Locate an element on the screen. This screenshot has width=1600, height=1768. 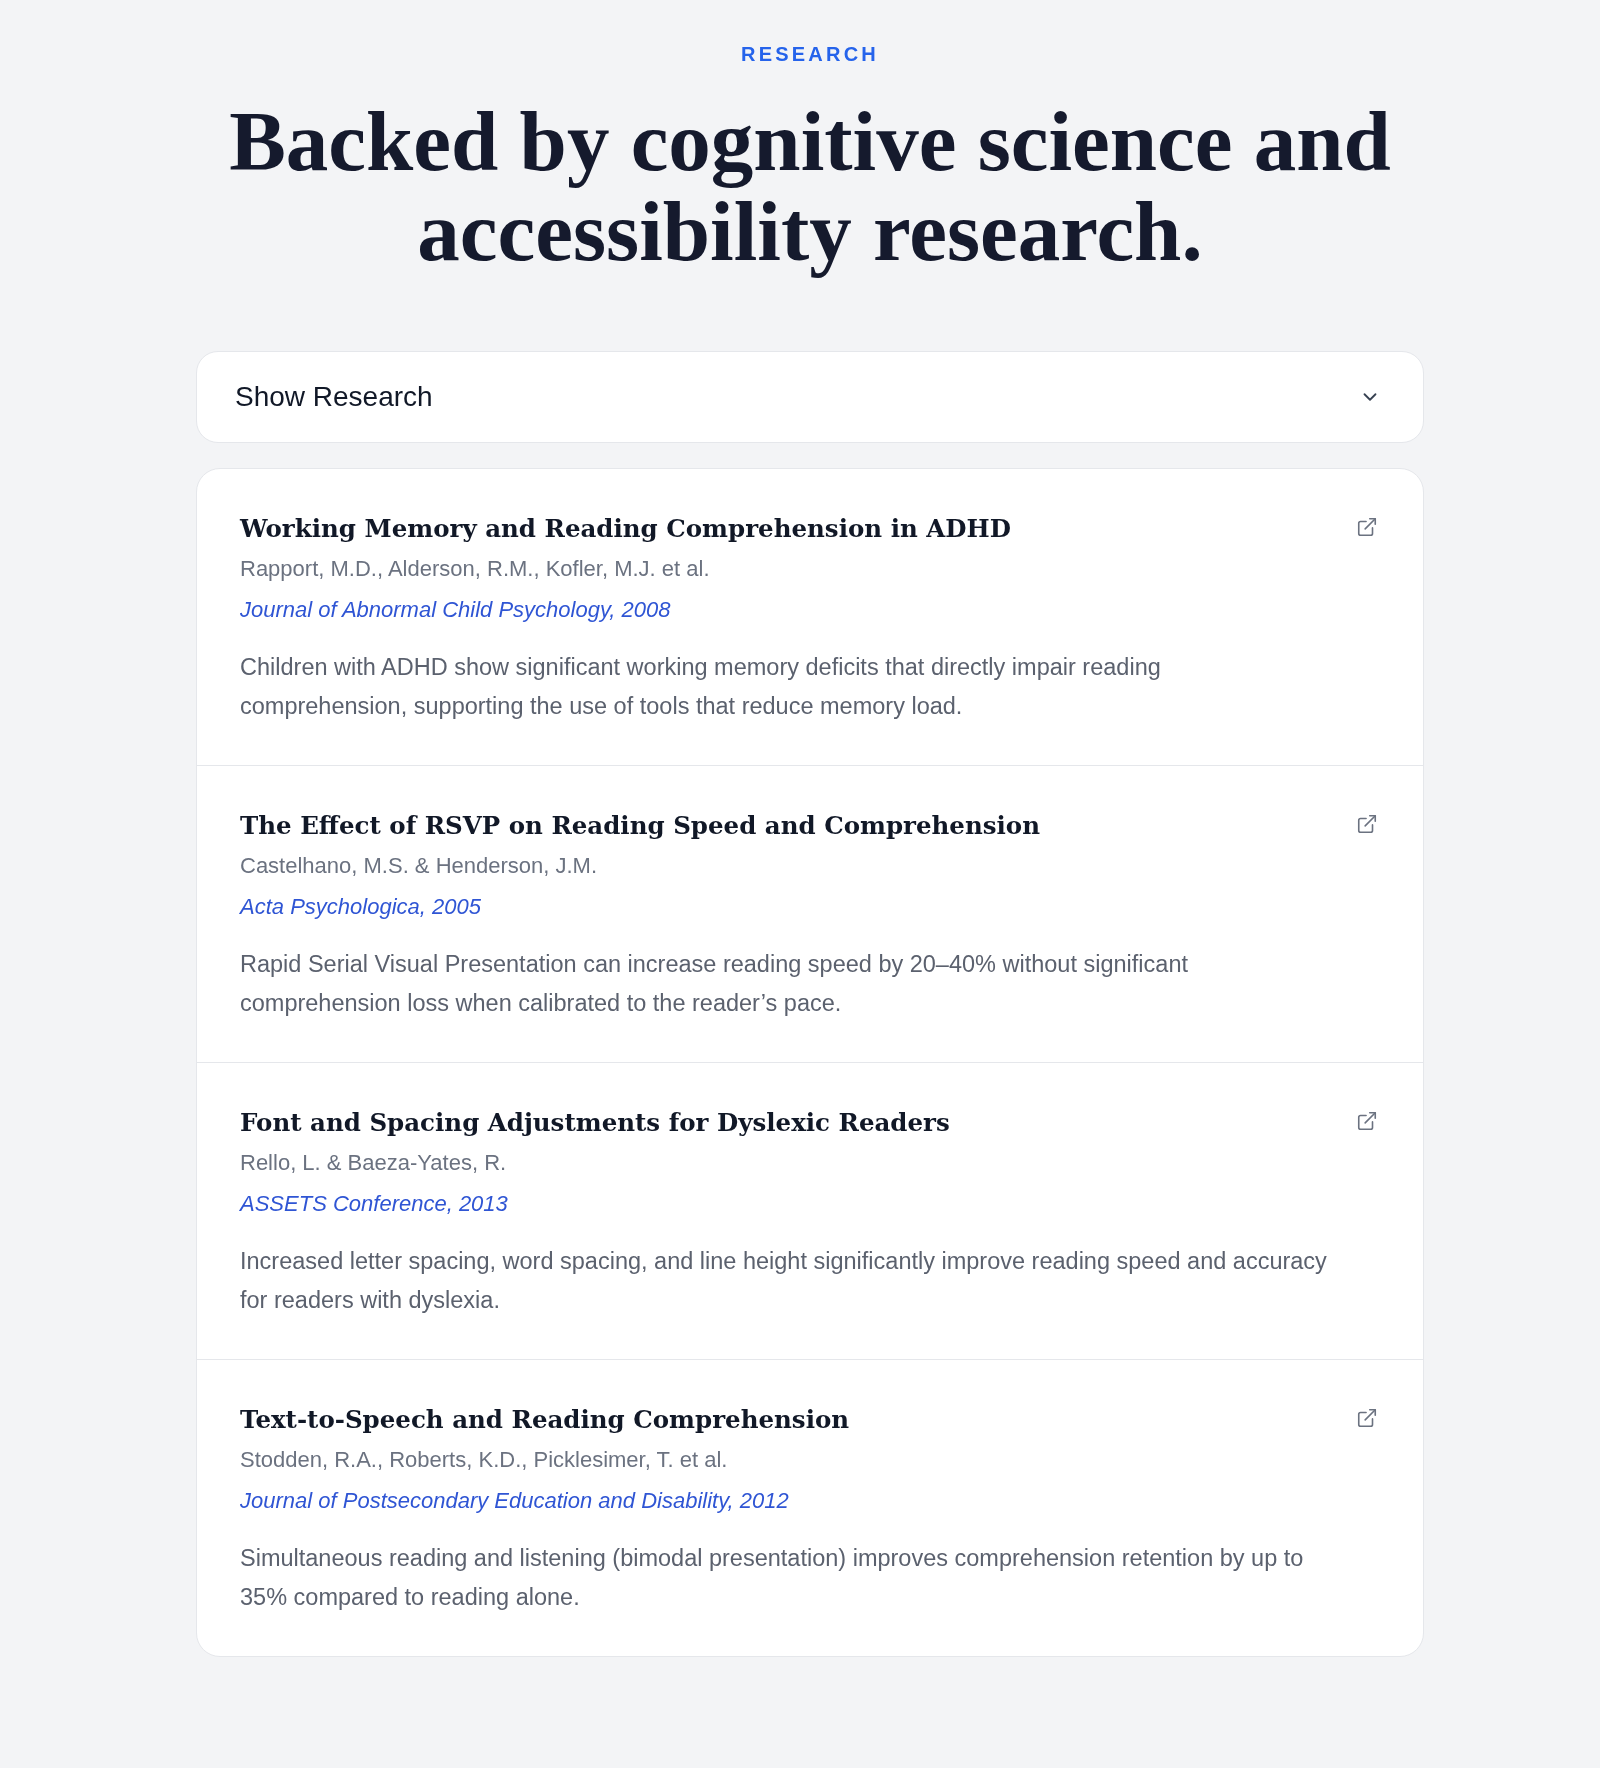
section-eyebrow: RESEARCH is located at coordinates (810, 54).